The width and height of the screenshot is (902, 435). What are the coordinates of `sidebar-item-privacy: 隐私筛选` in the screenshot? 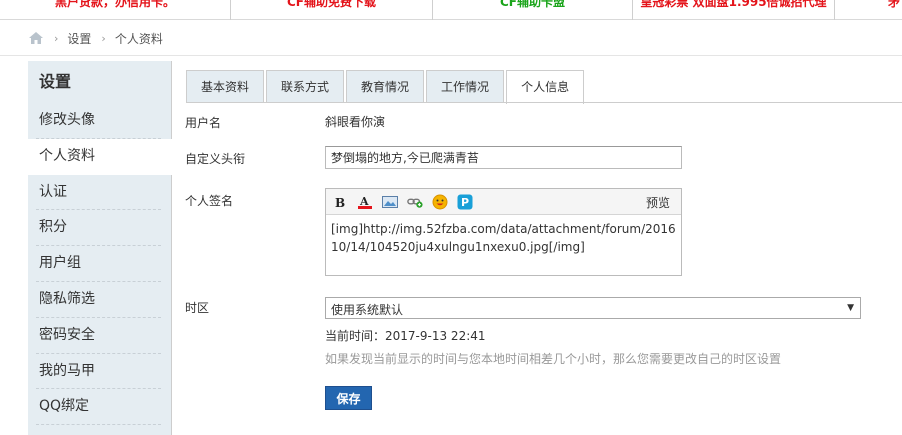 It's located at (99, 300).